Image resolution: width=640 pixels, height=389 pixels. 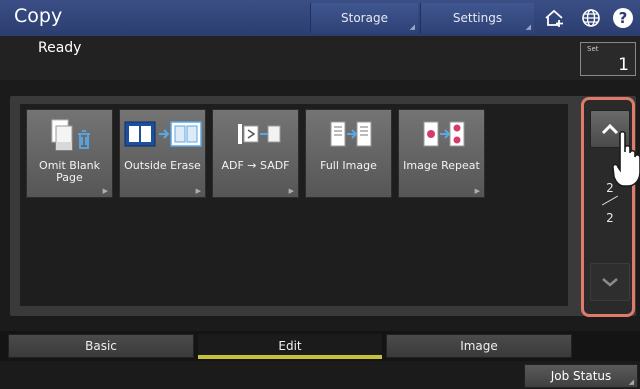 I want to click on chevron-down-icon, so click(x=610, y=282).